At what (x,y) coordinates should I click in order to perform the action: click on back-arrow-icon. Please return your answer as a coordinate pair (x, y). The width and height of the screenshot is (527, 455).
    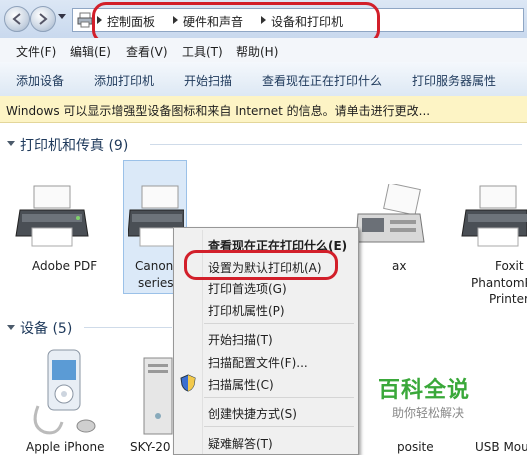
    Looking at the image, I should click on (16, 19).